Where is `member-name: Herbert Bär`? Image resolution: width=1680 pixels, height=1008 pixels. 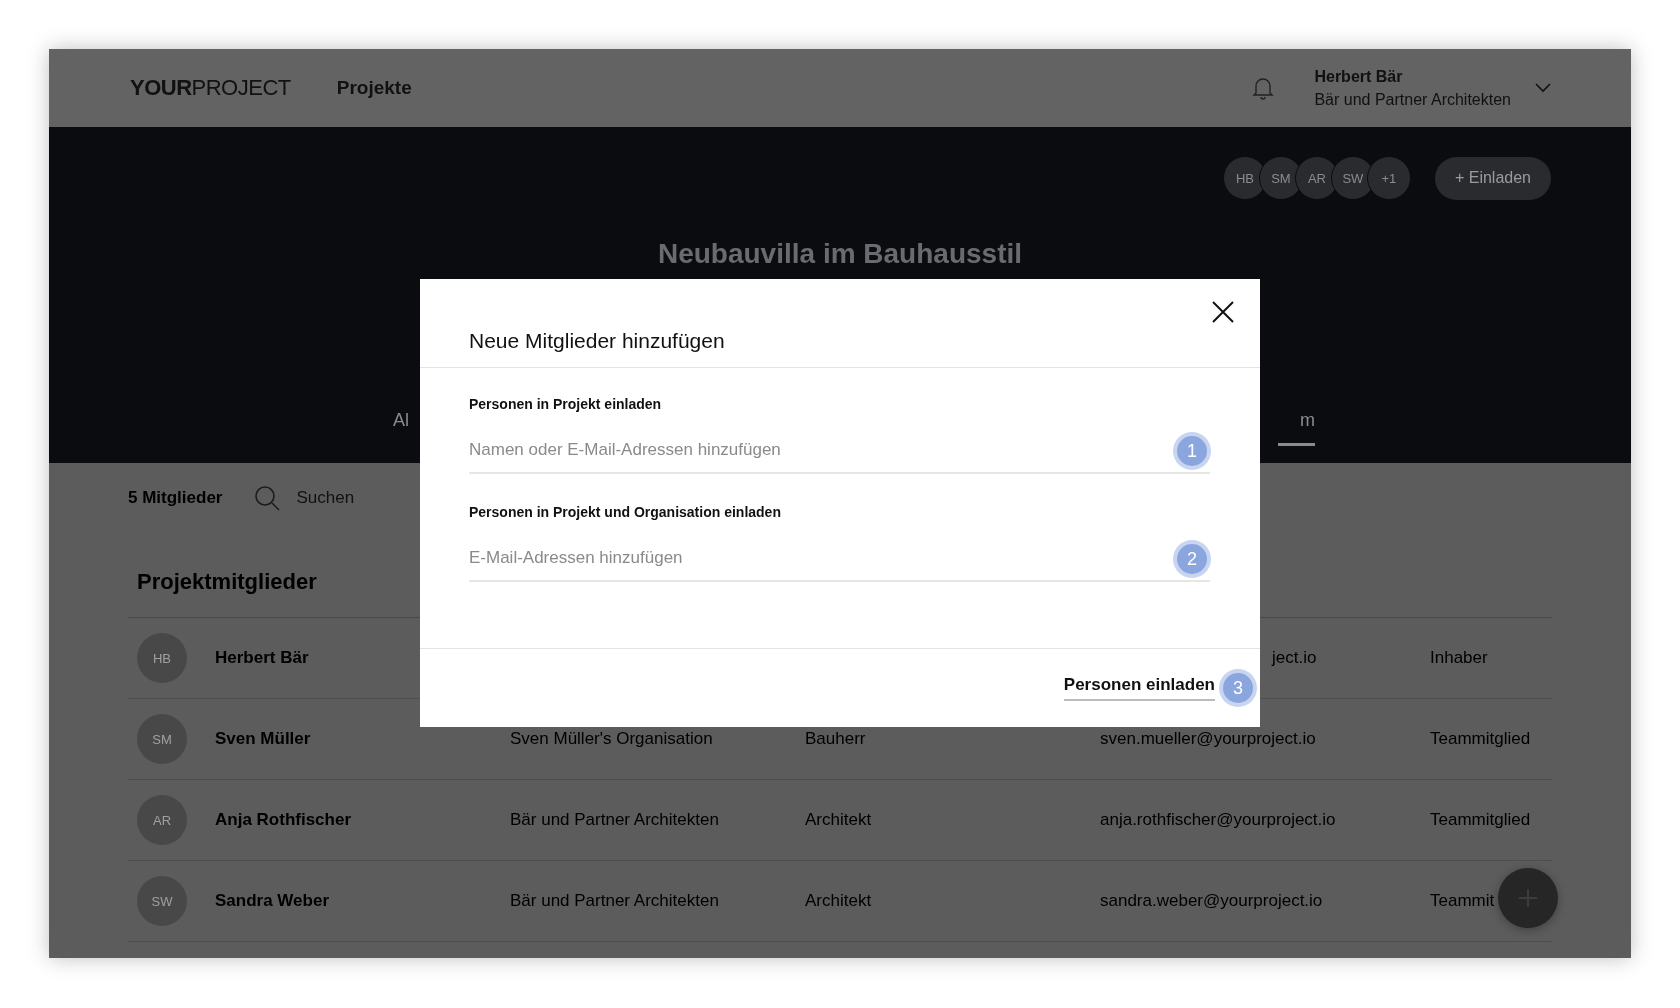 member-name: Herbert Bär is located at coordinates (262, 658).